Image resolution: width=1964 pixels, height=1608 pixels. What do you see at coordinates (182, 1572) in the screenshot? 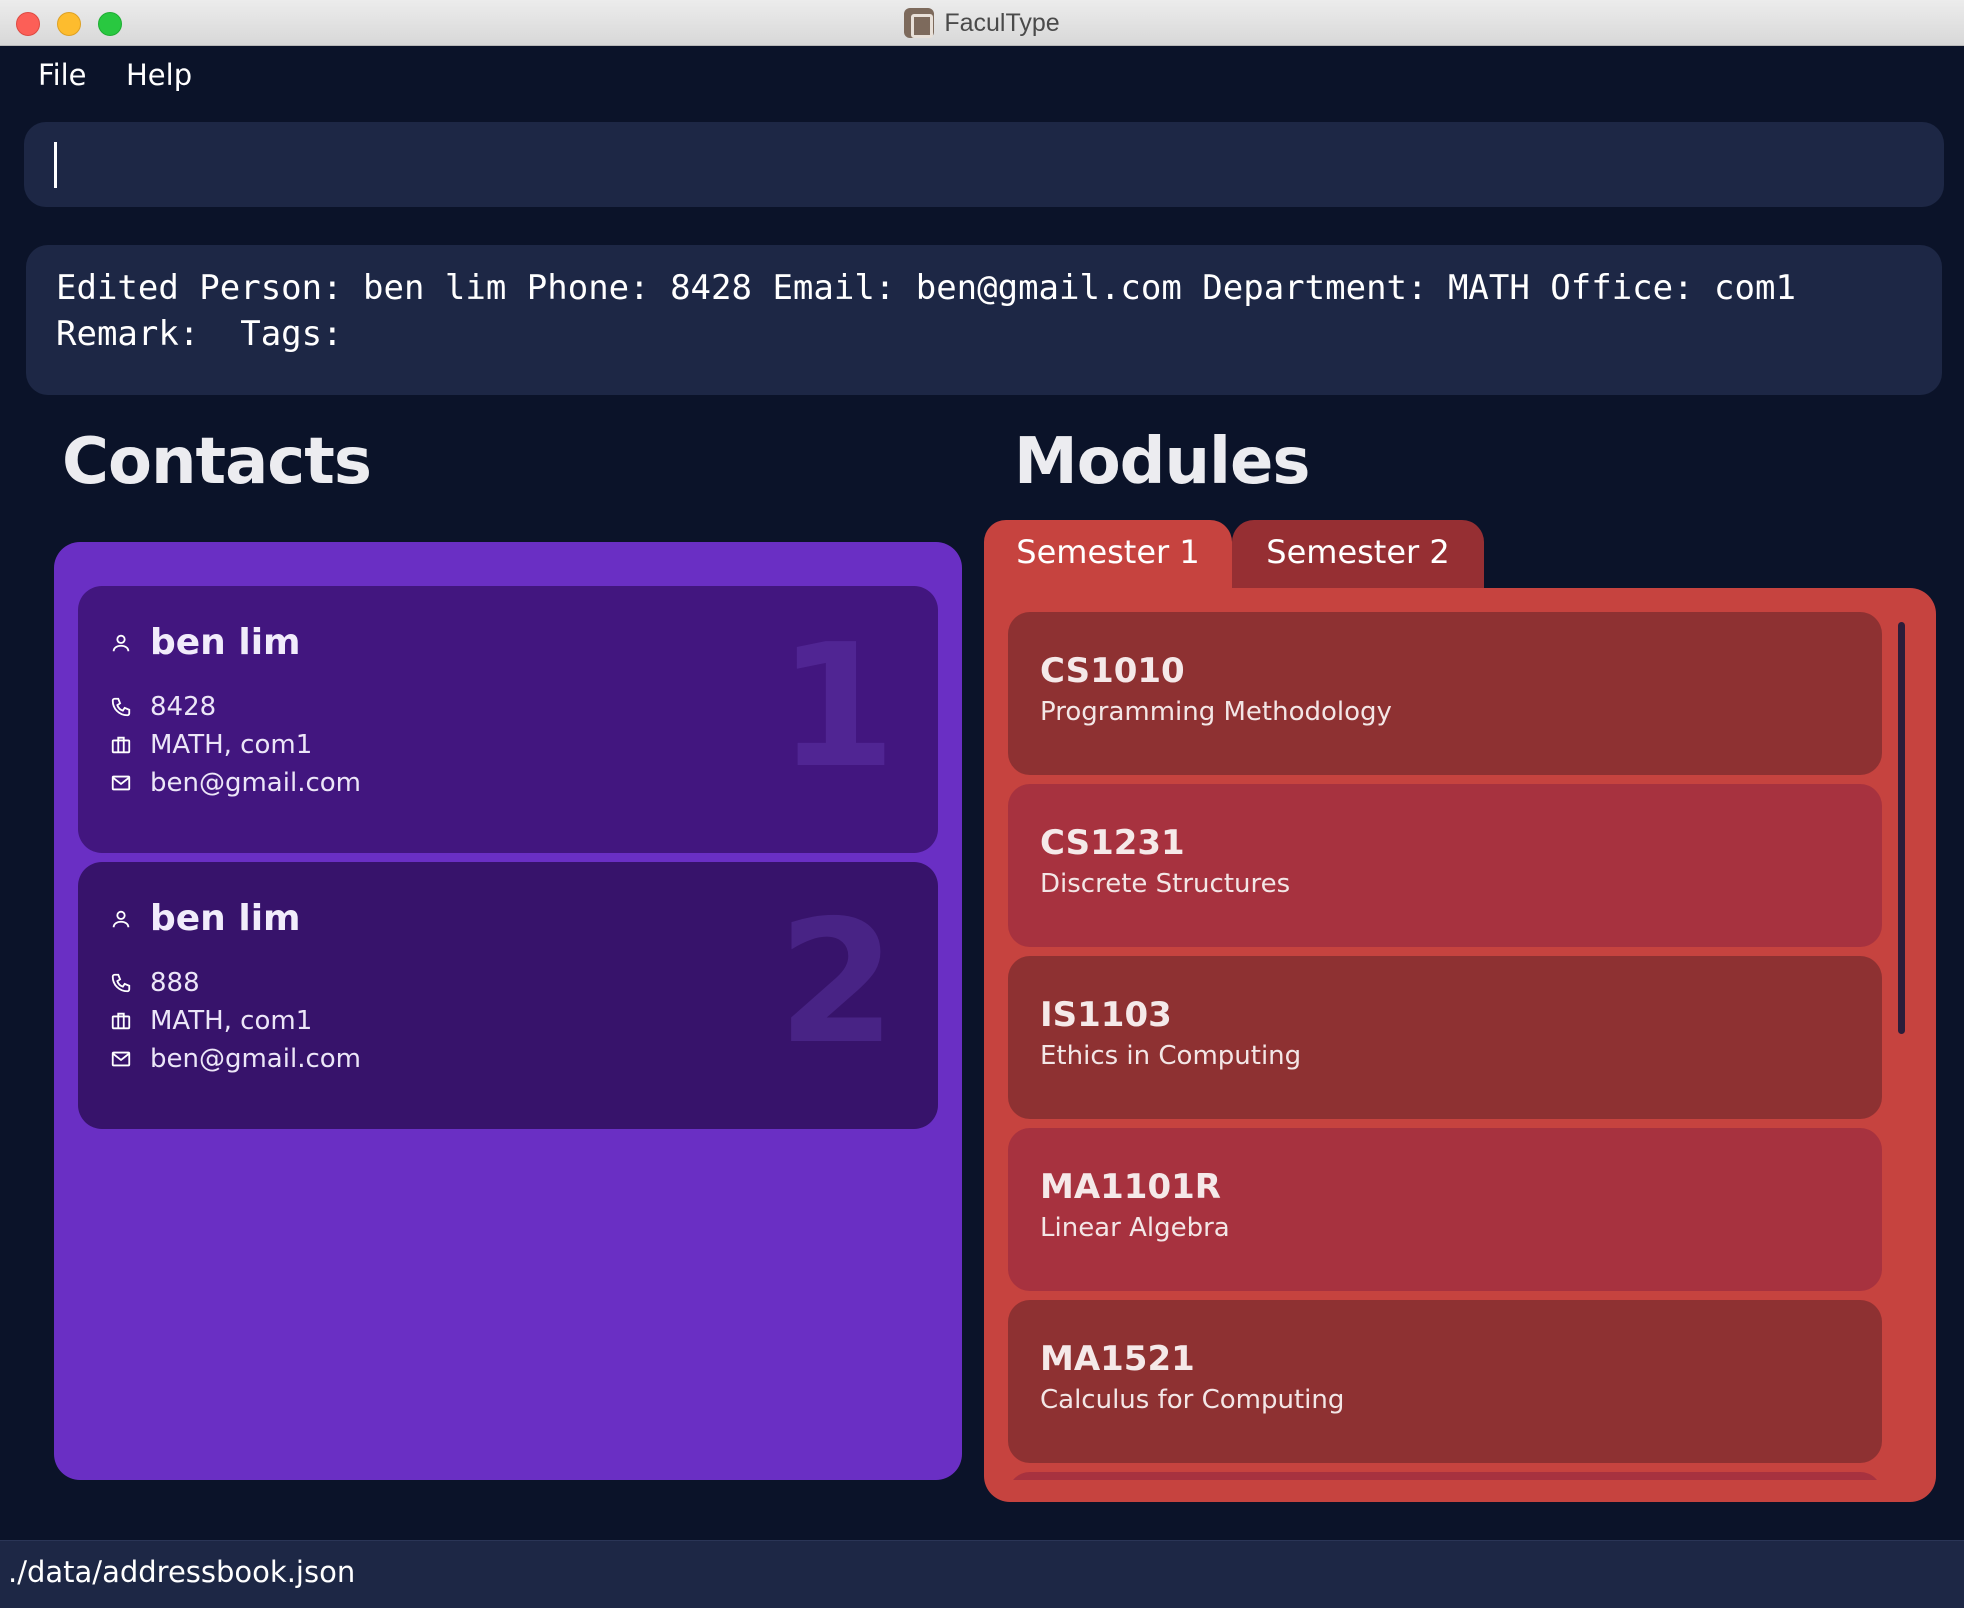
I see `save-location-path: ./data/addressbook.json` at bounding box center [182, 1572].